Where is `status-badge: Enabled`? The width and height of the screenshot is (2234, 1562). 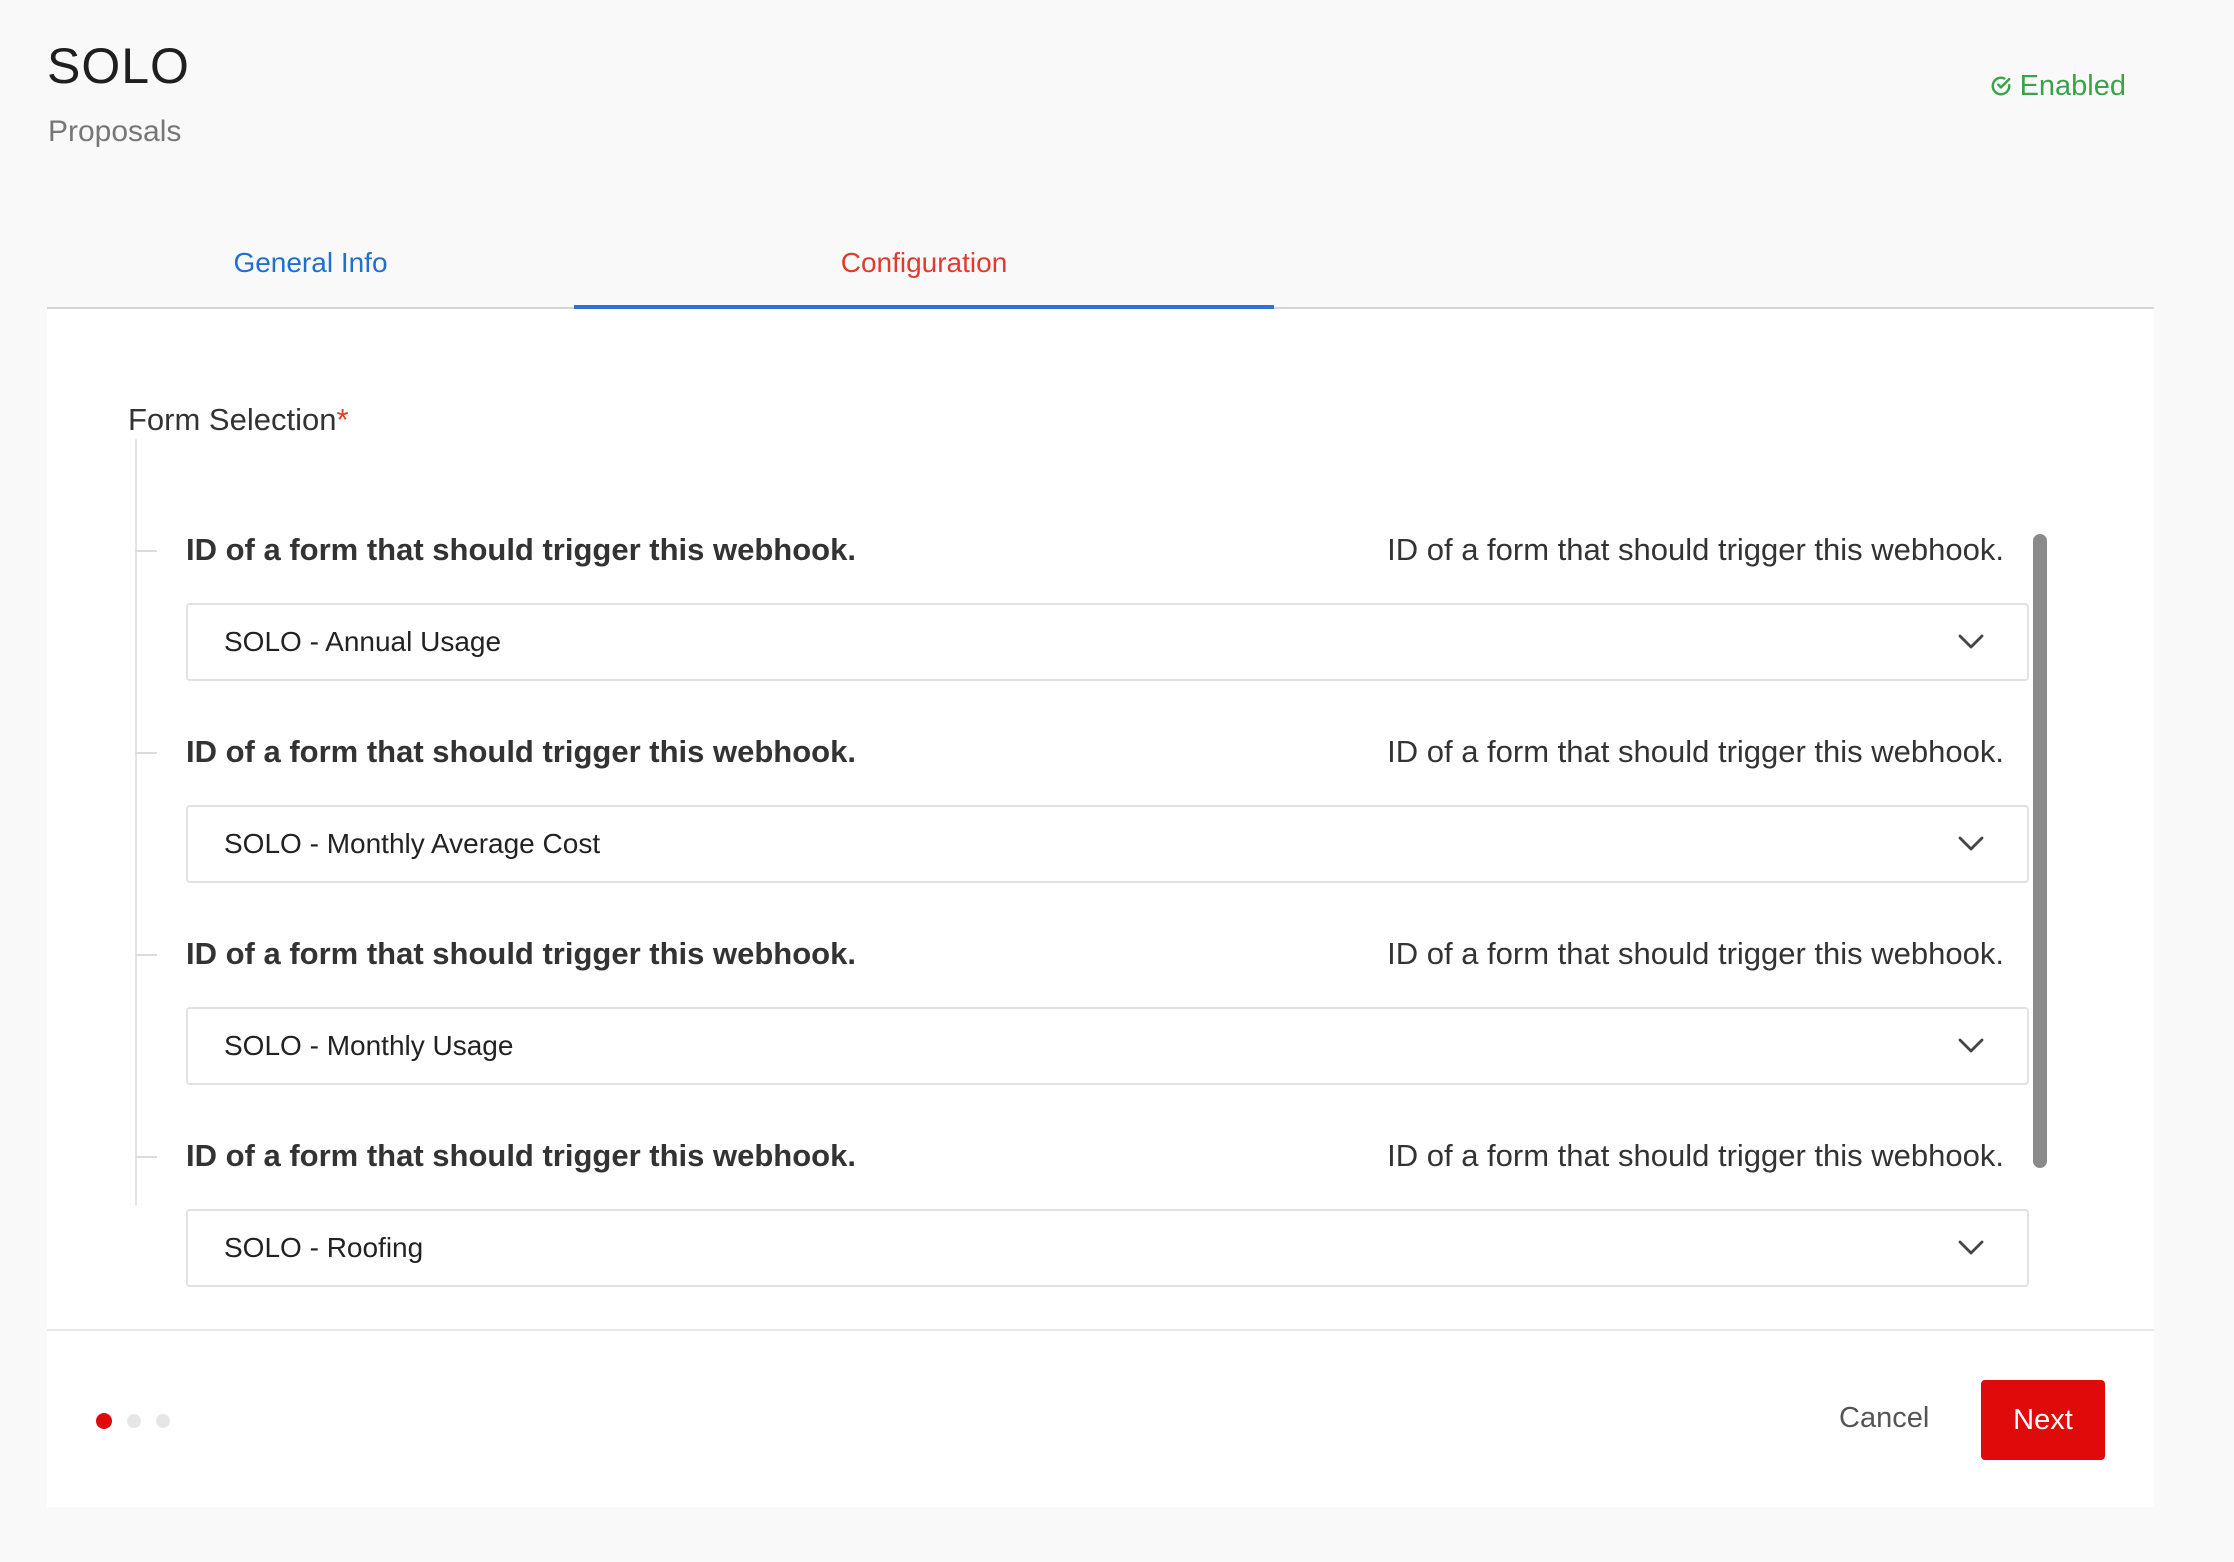
status-badge: Enabled is located at coordinates (2058, 86).